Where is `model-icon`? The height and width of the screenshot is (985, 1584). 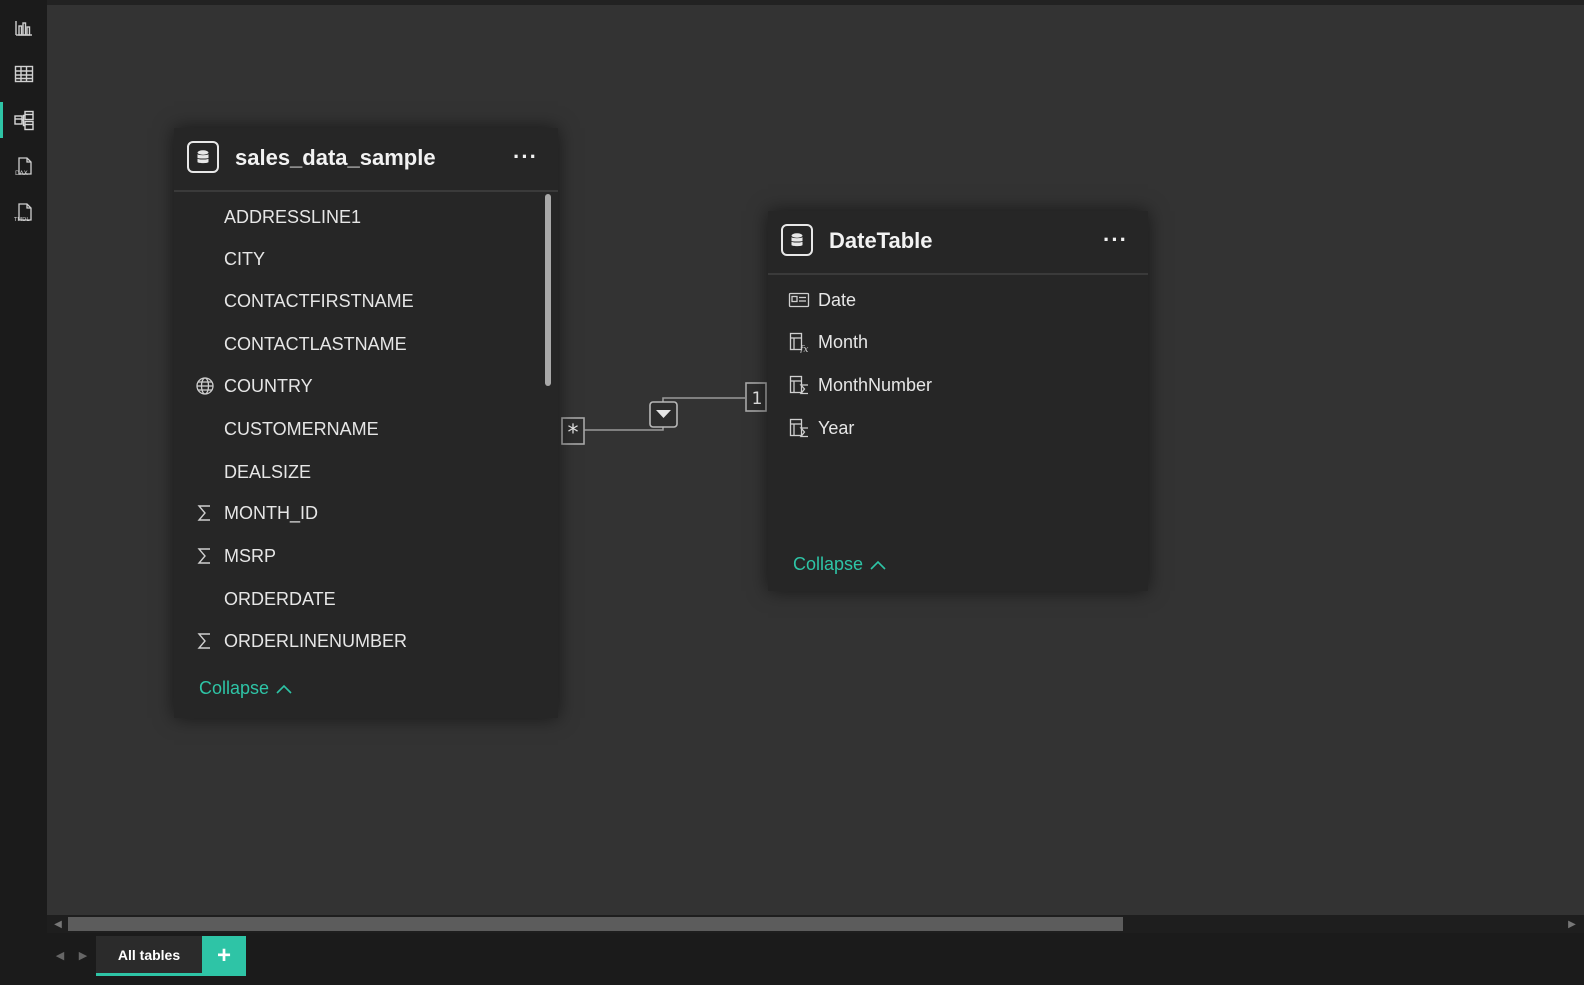 model-icon is located at coordinates (23, 120).